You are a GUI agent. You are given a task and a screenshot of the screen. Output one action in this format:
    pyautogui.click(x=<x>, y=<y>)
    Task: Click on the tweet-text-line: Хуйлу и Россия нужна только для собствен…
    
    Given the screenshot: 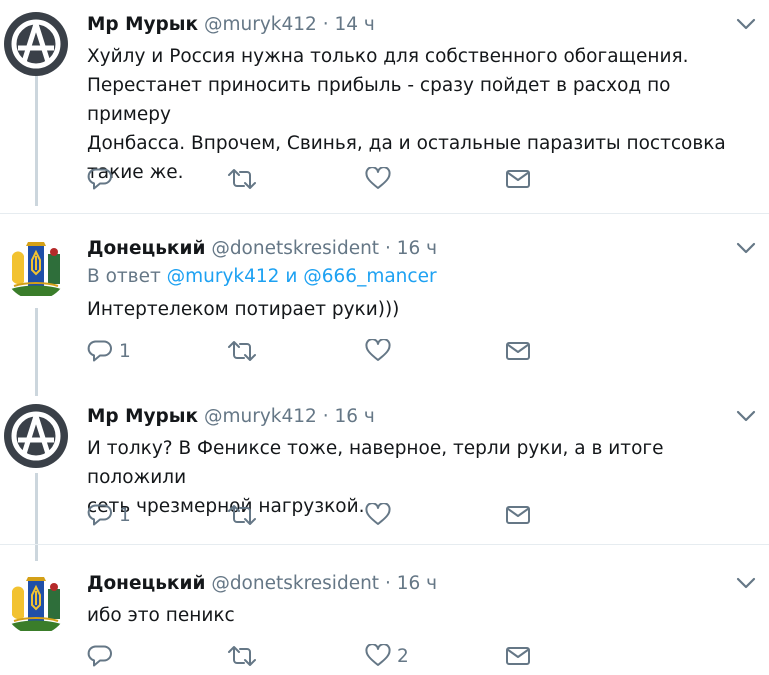 What is the action you would take?
    pyautogui.click(x=388, y=56)
    